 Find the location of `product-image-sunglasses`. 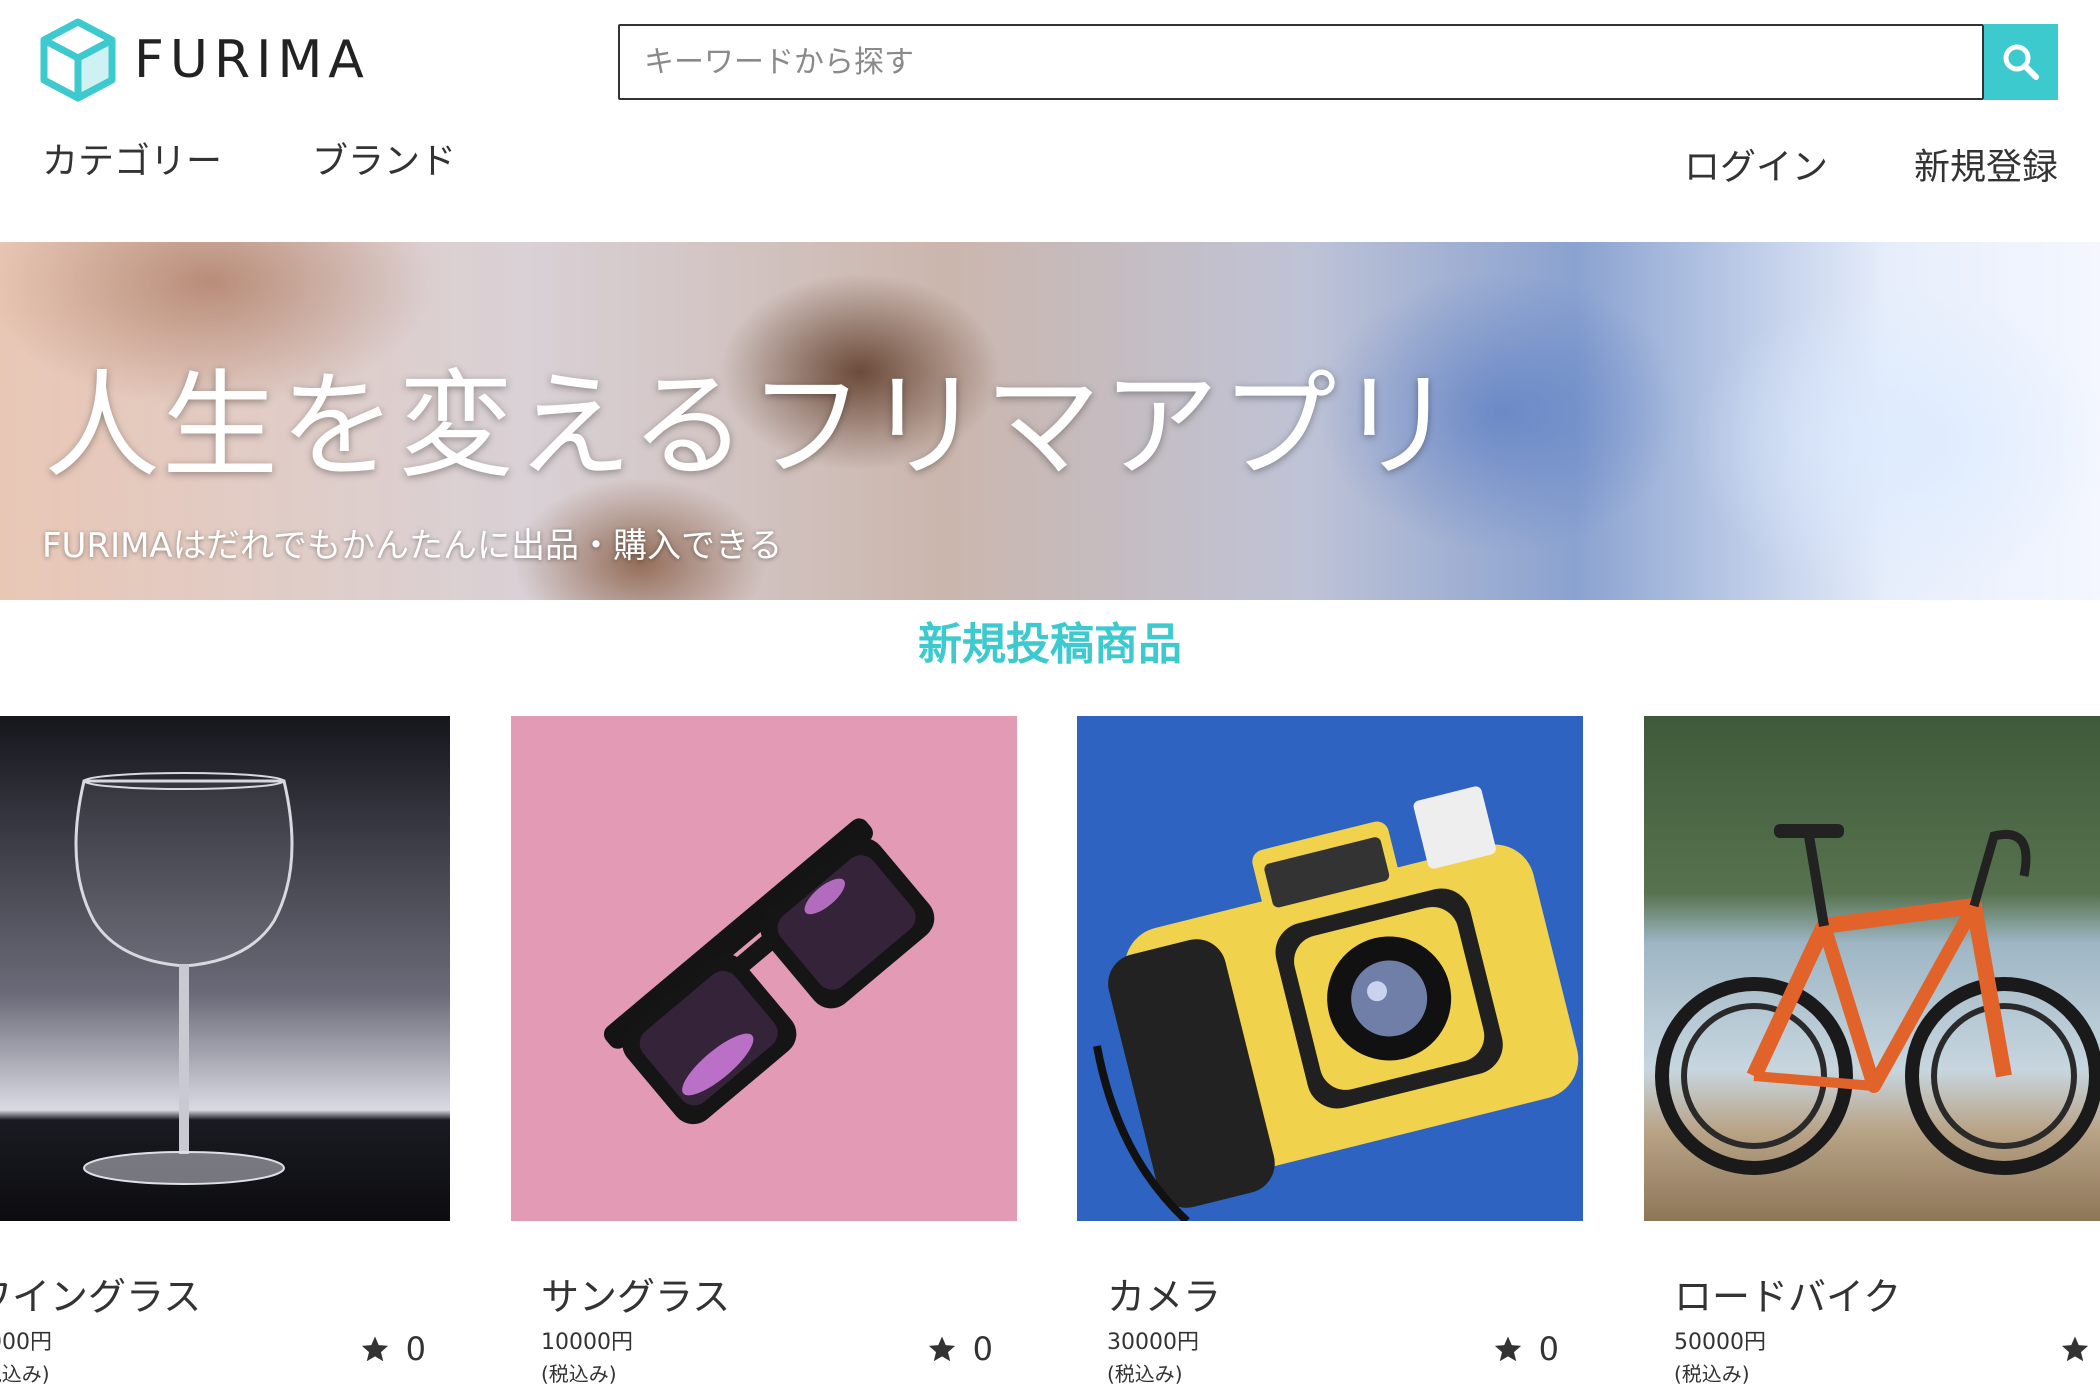

product-image-sunglasses is located at coordinates (764, 968).